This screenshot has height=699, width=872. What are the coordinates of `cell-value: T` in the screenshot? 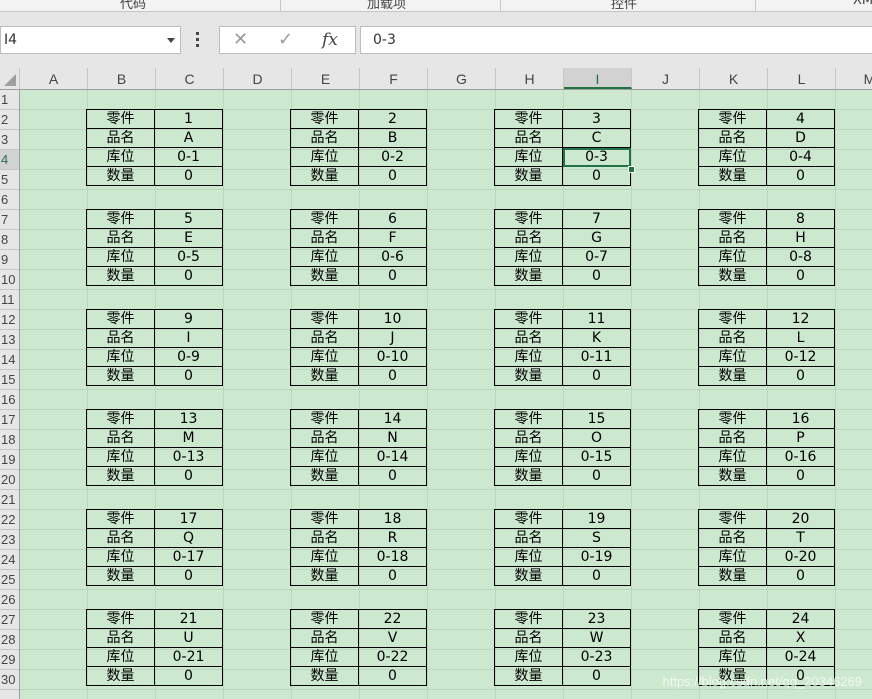 It's located at (800, 538).